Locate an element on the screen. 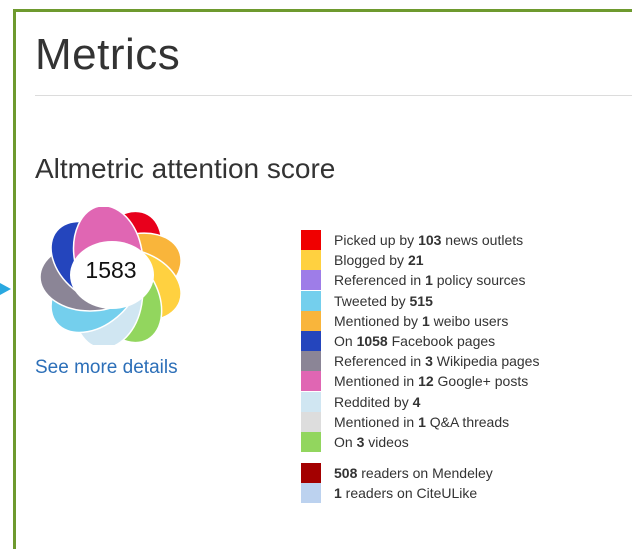 Image resolution: width=632 pixels, height=549 pixels. page-title: Metrics is located at coordinates (108, 54).